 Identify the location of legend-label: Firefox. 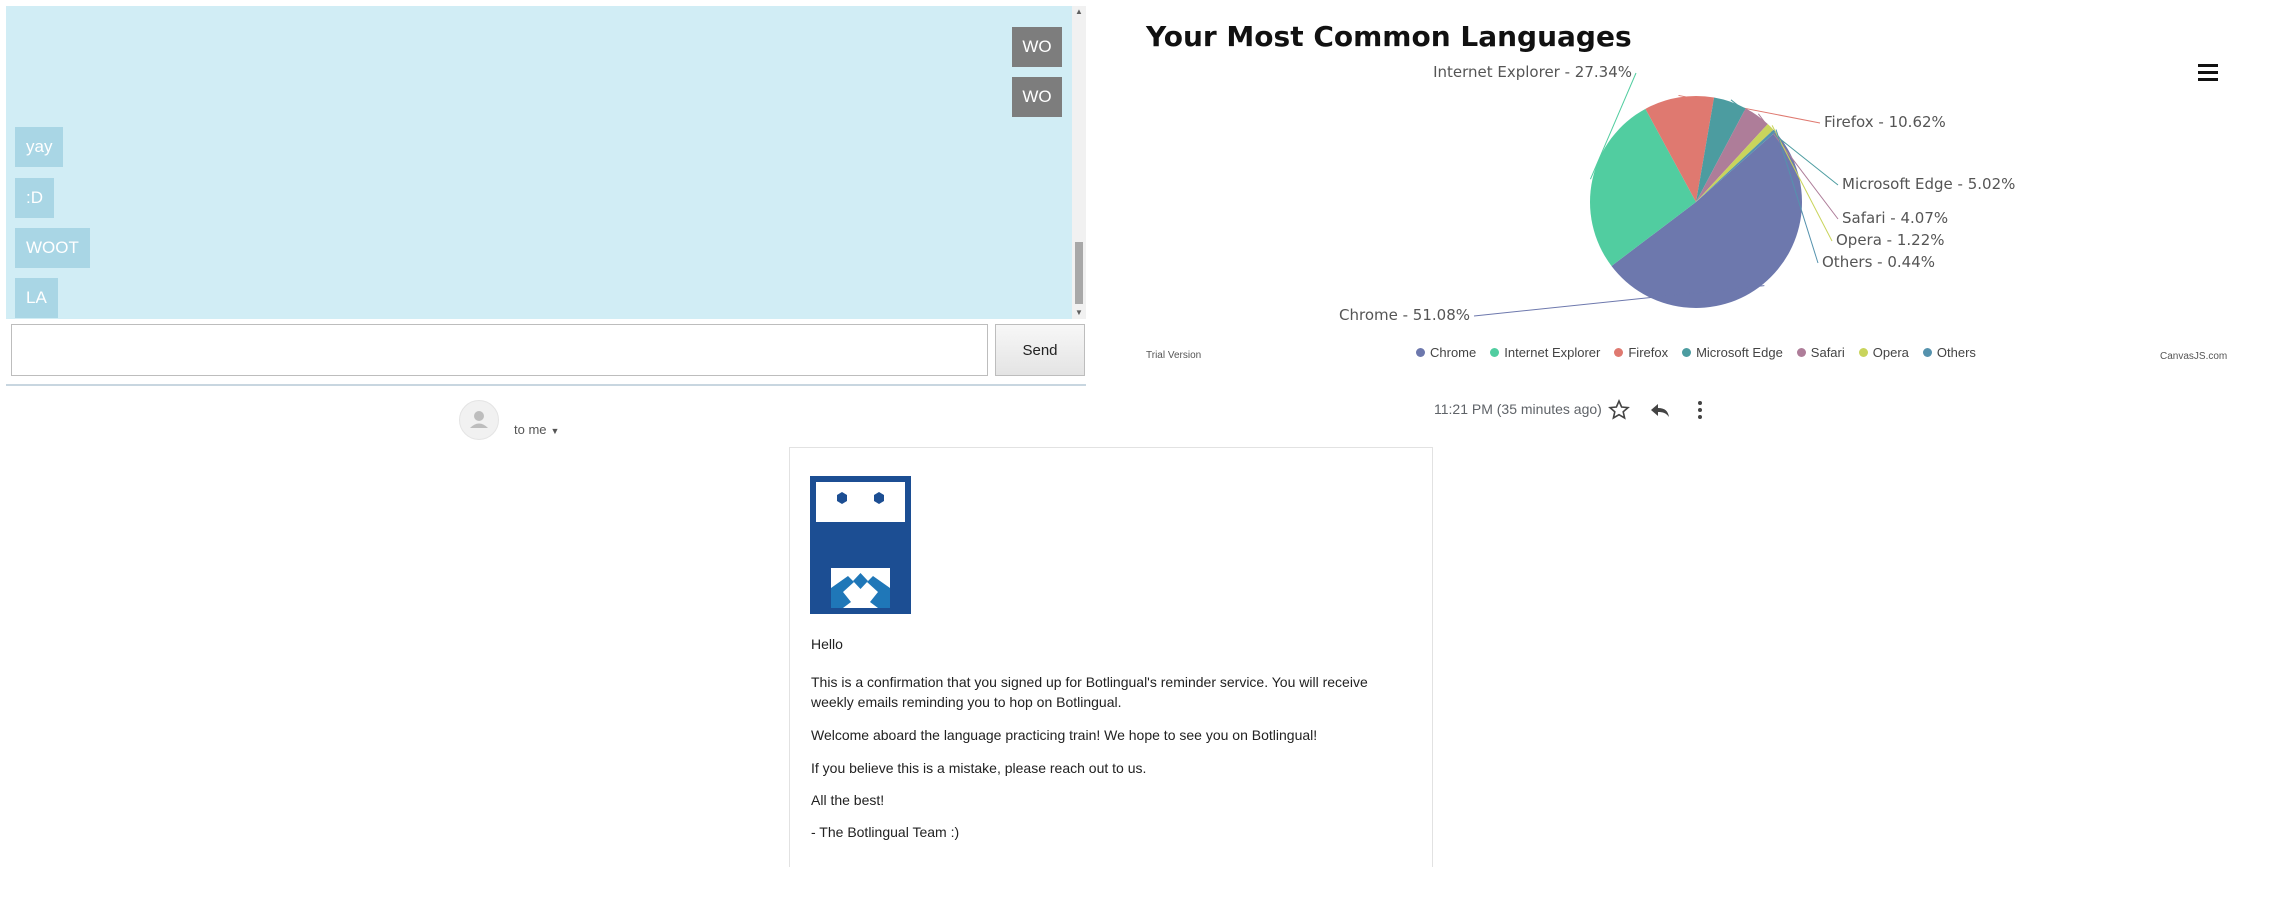
(1648, 352).